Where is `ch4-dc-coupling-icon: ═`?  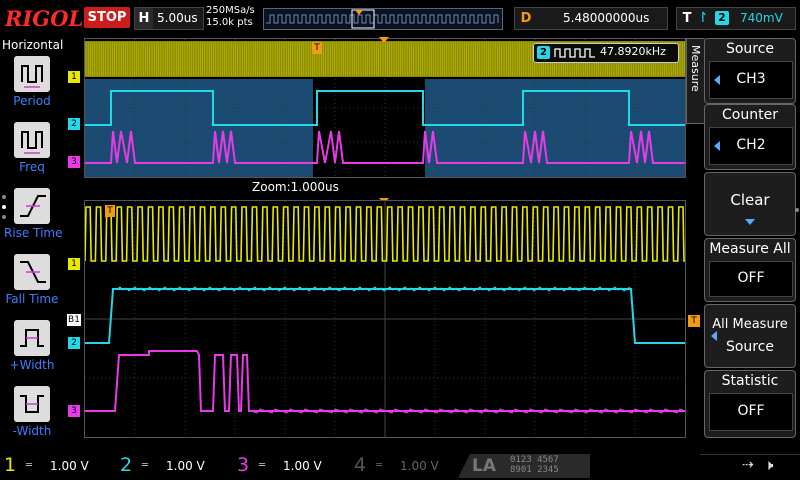
ch4-dc-coupling-icon: ═ is located at coordinates (379, 465).